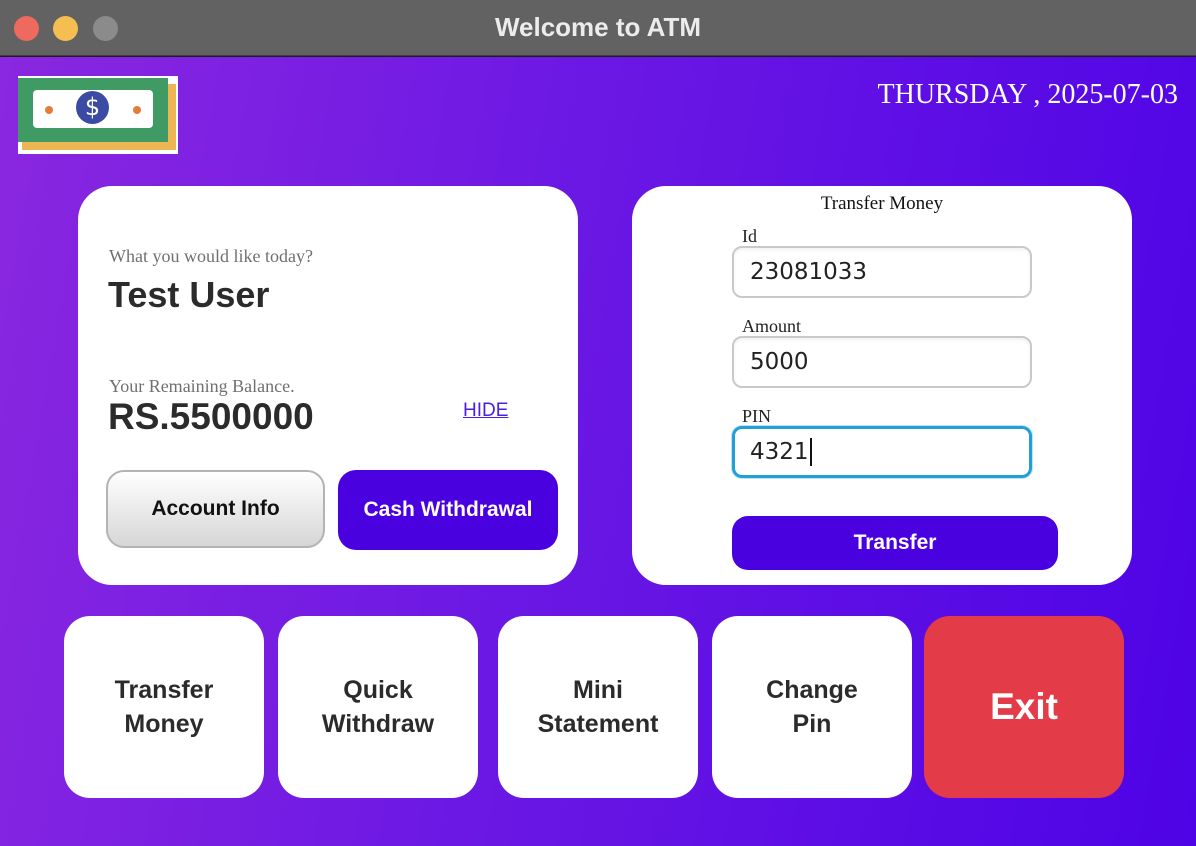  Describe the element at coordinates (779, 452) in the screenshot. I see `pin-input-value: 4321` at that location.